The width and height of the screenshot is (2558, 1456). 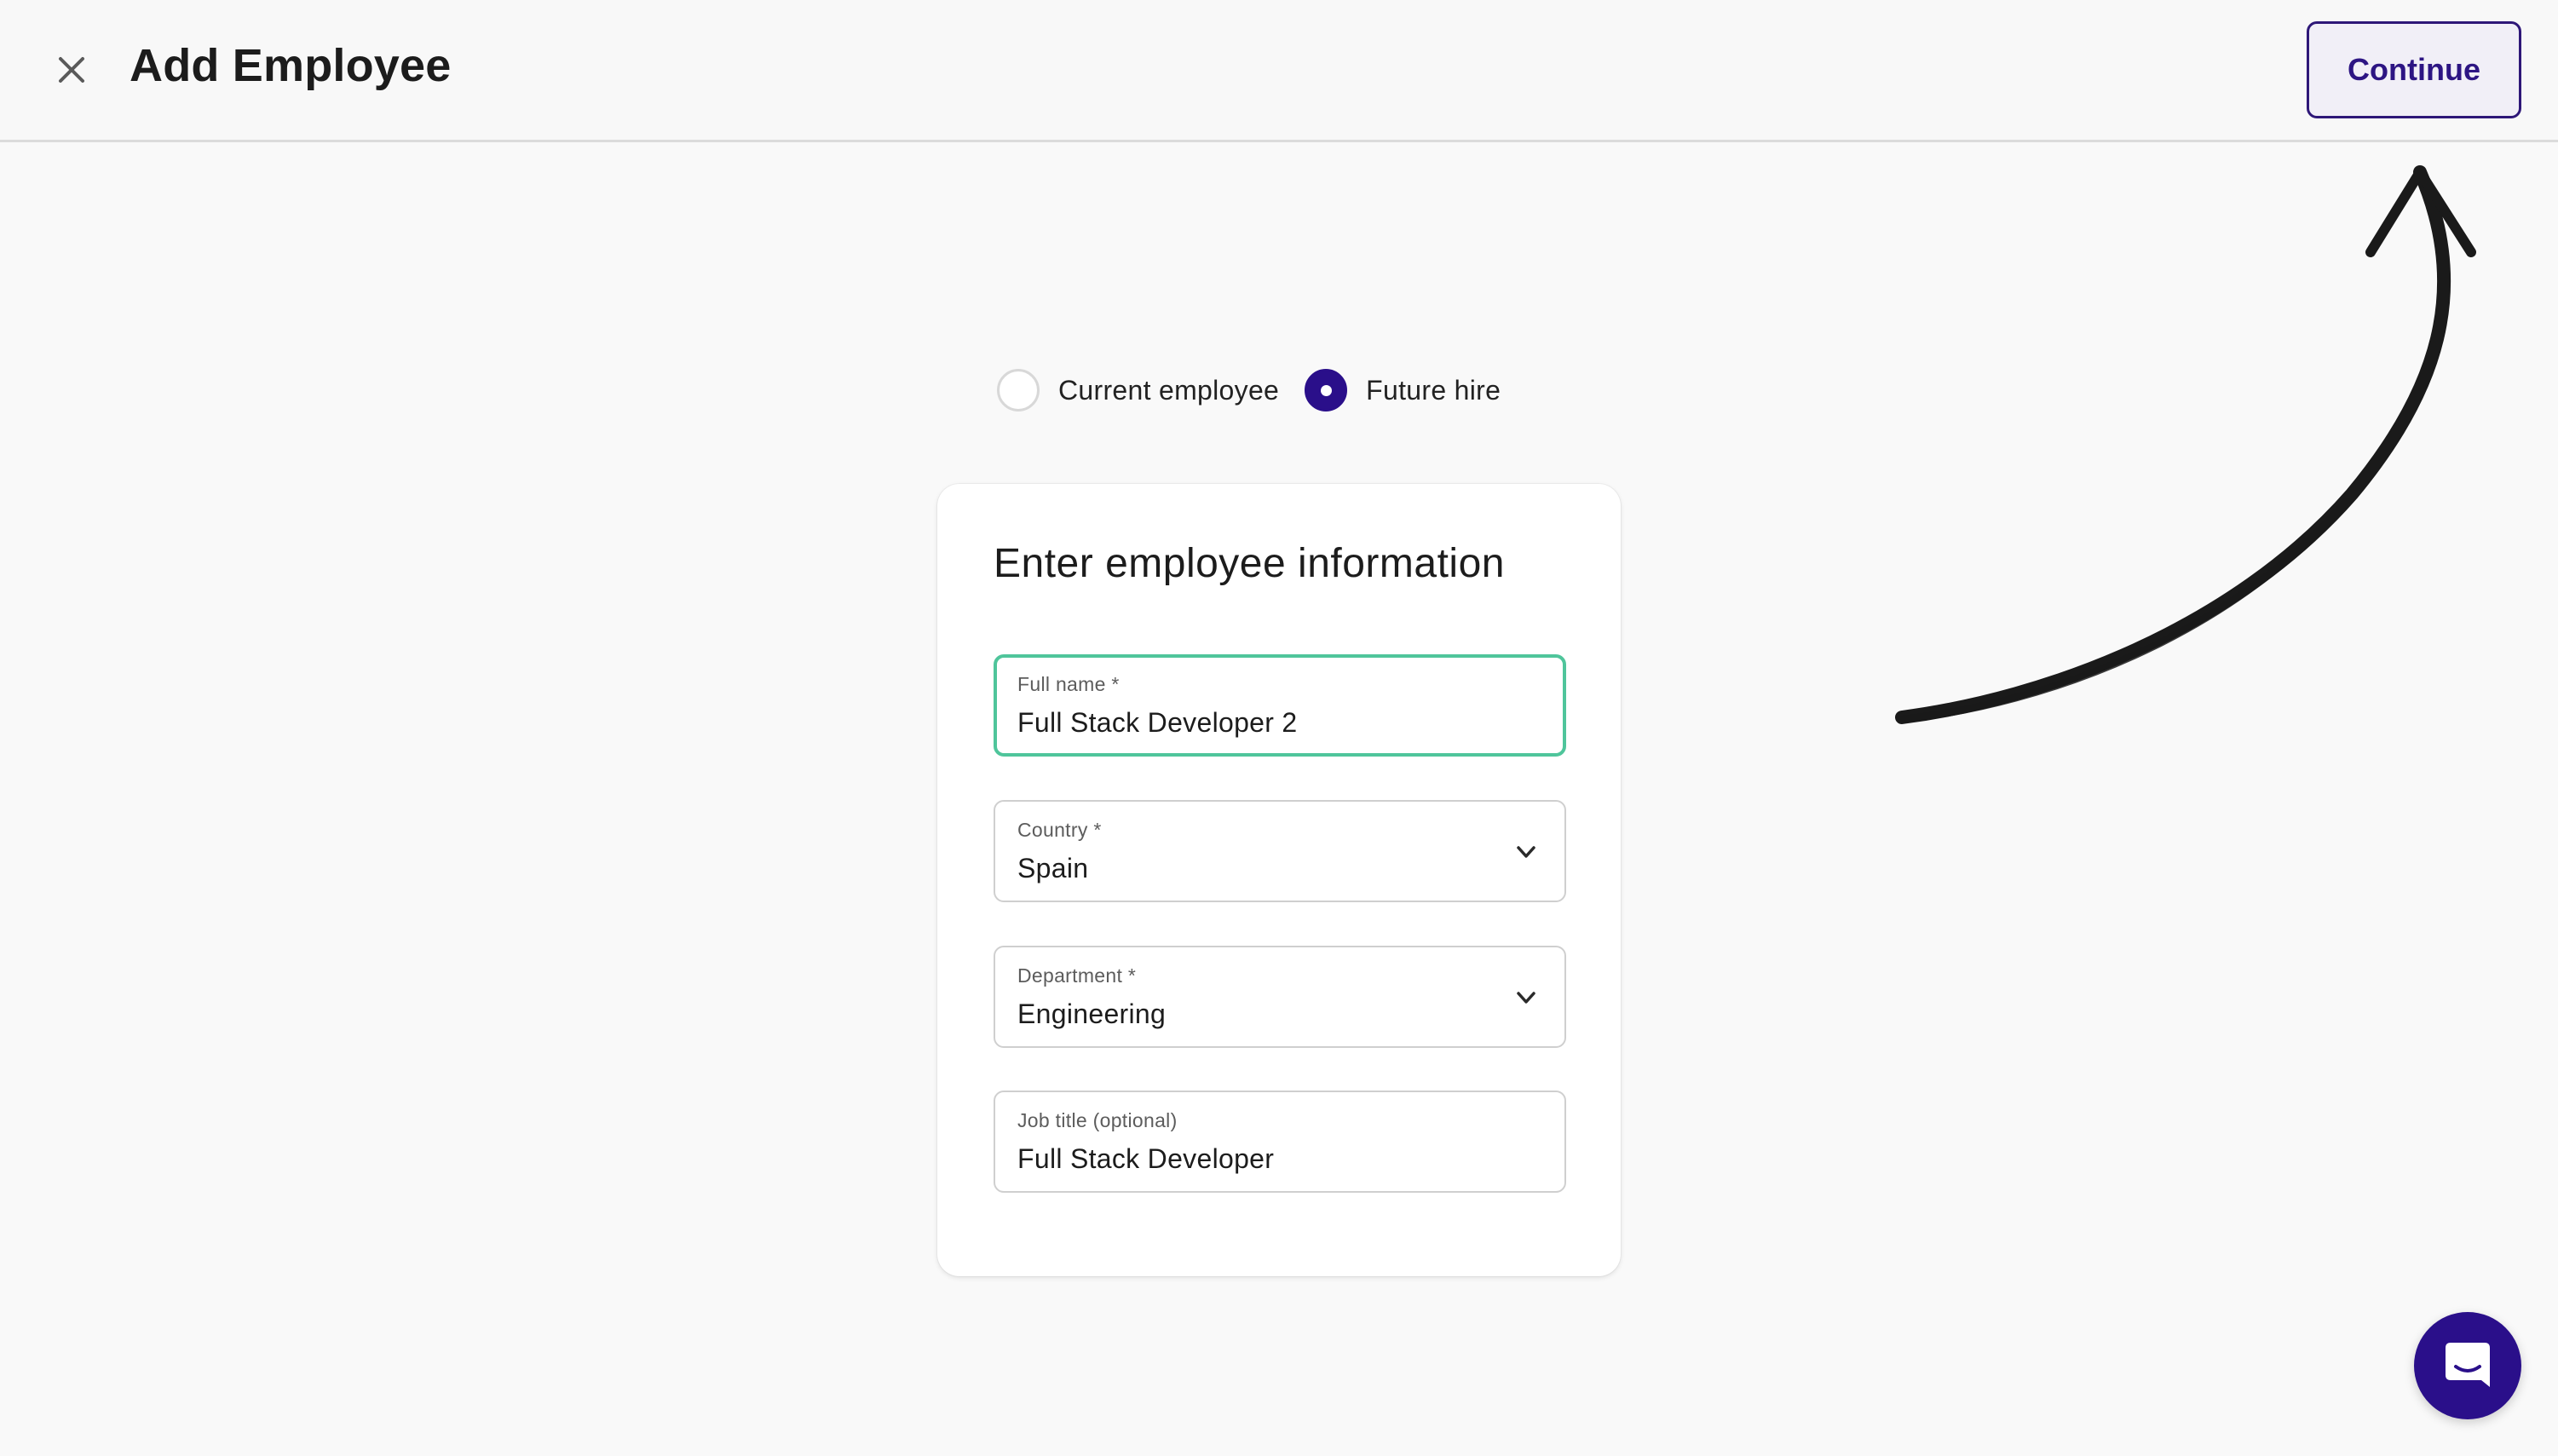 I want to click on radio-option-current-employee: Current employee, so click(x=1138, y=390).